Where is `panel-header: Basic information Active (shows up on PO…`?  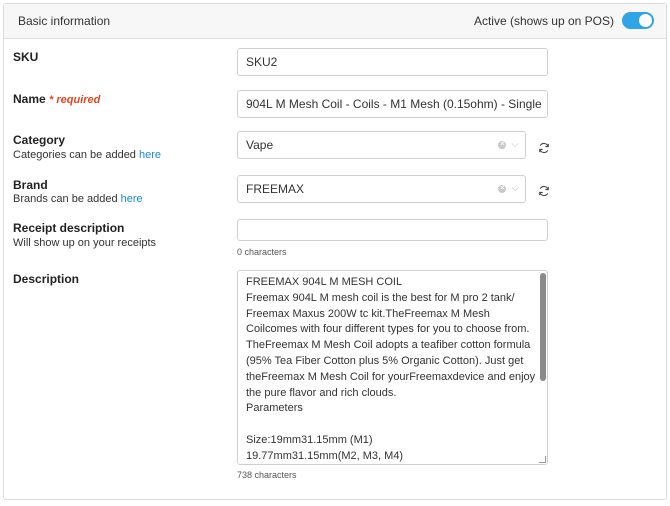
panel-header: Basic information Active (shows up on PO… is located at coordinates (335, 21).